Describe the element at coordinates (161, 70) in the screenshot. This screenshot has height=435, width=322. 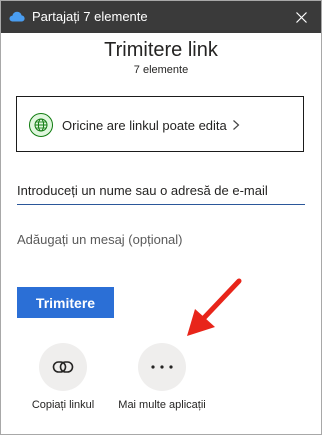
I see `item-count: 7 elemente` at that location.